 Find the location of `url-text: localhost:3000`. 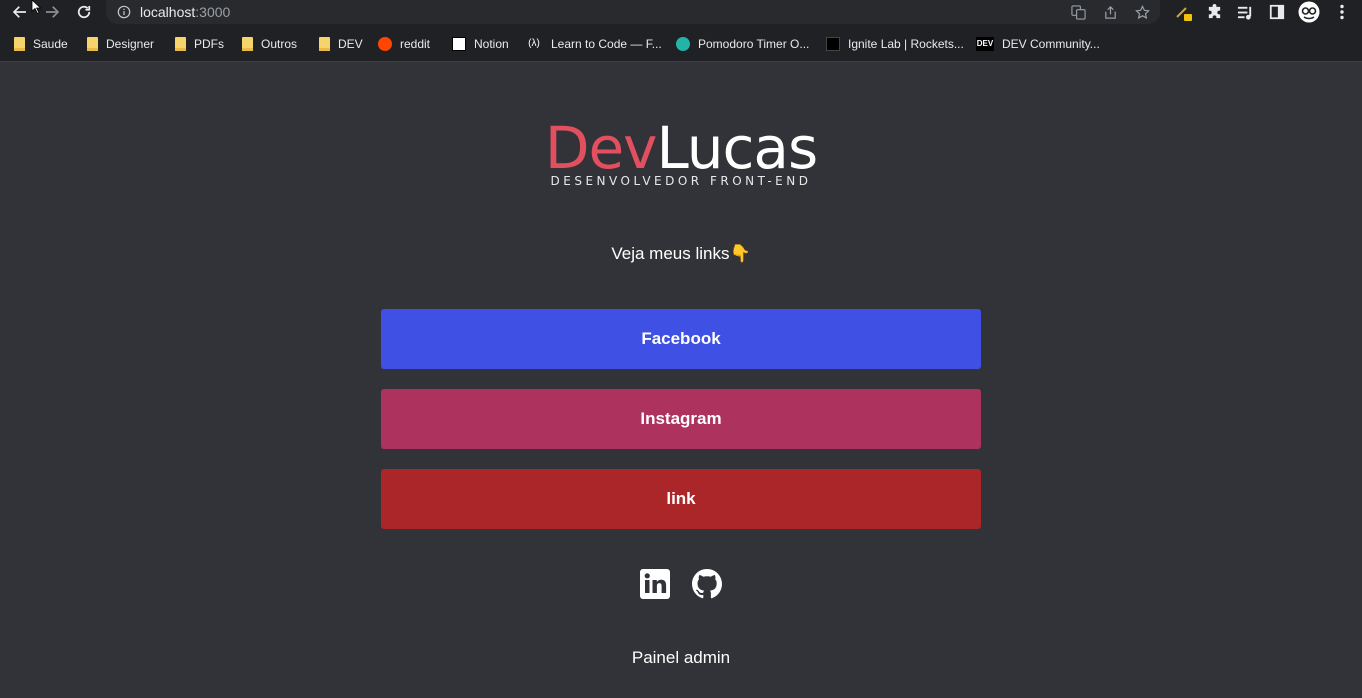

url-text: localhost:3000 is located at coordinates (185, 12).